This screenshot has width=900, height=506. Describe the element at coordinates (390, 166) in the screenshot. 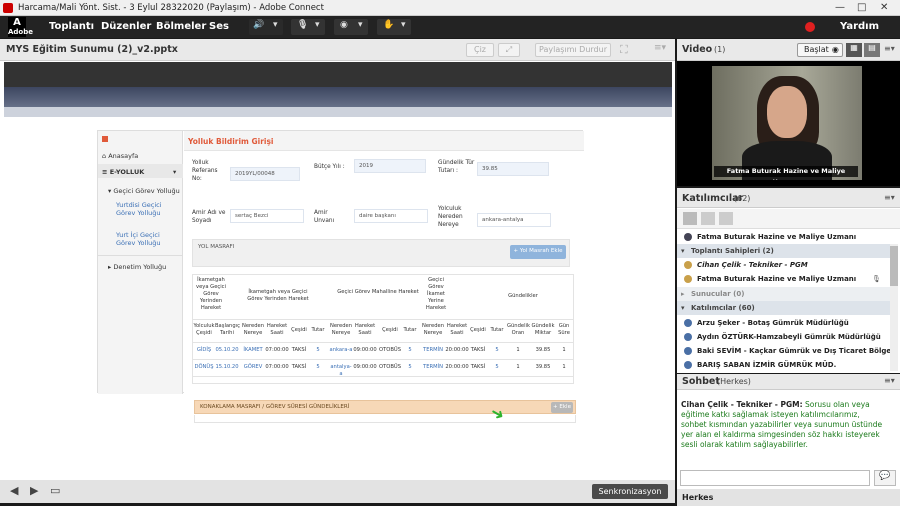

I see `budget-field: 2019` at that location.